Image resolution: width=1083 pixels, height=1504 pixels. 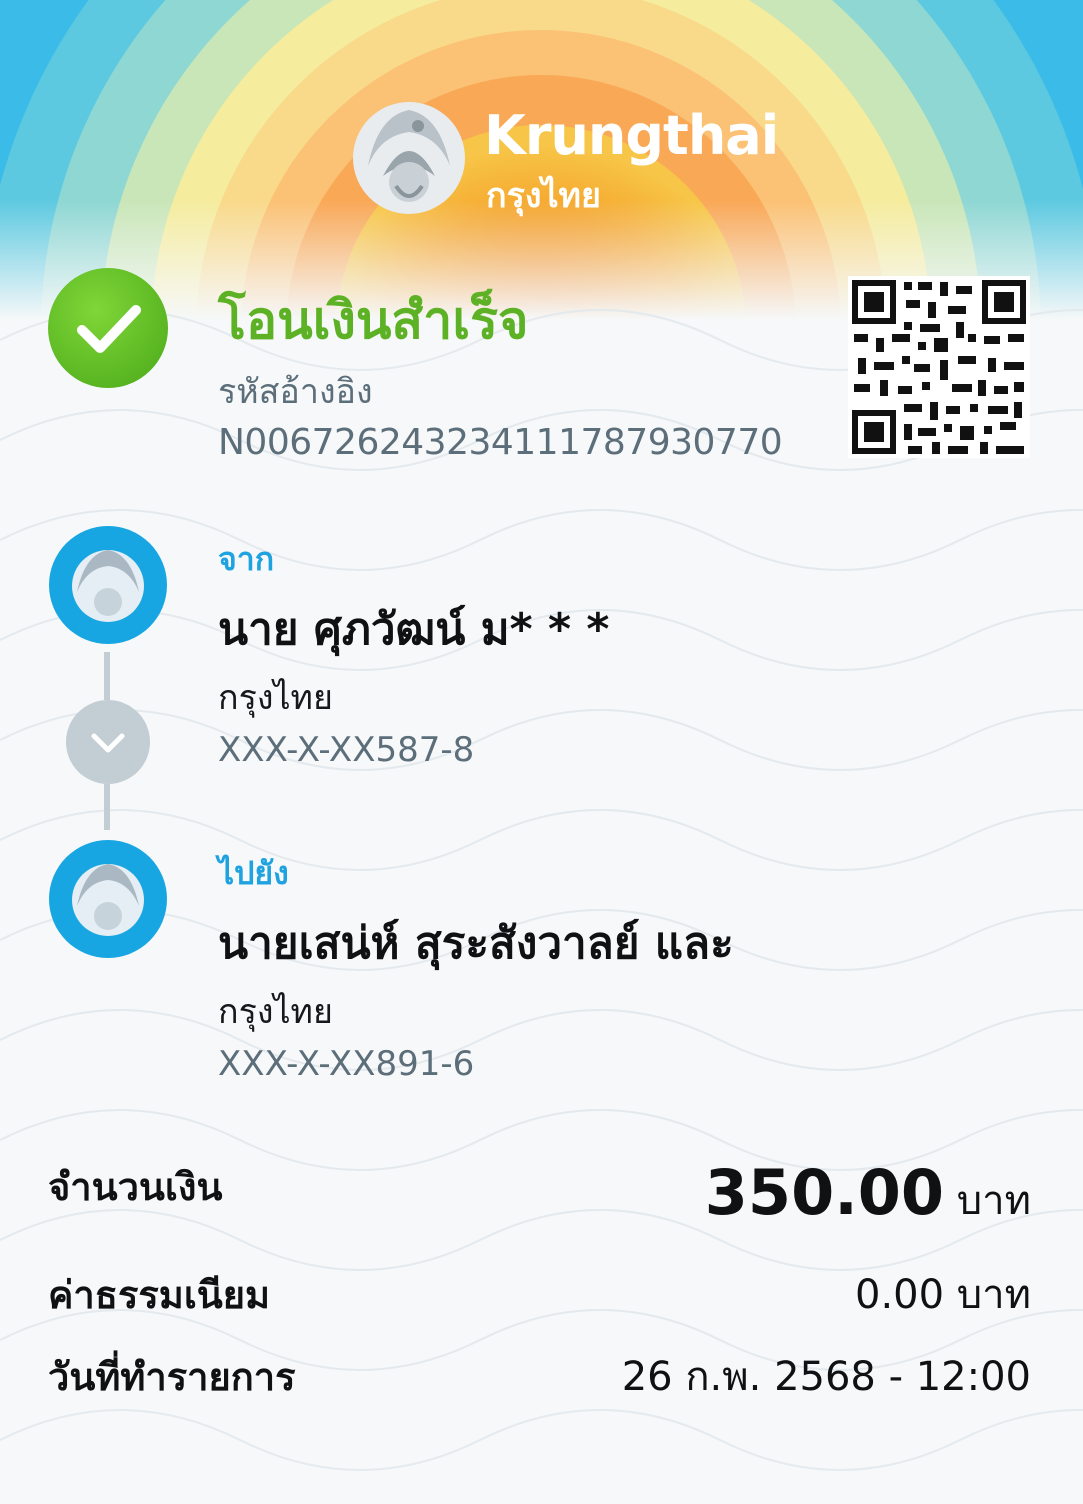 I want to click on brand-name-en: Krungthai, so click(x=631, y=135).